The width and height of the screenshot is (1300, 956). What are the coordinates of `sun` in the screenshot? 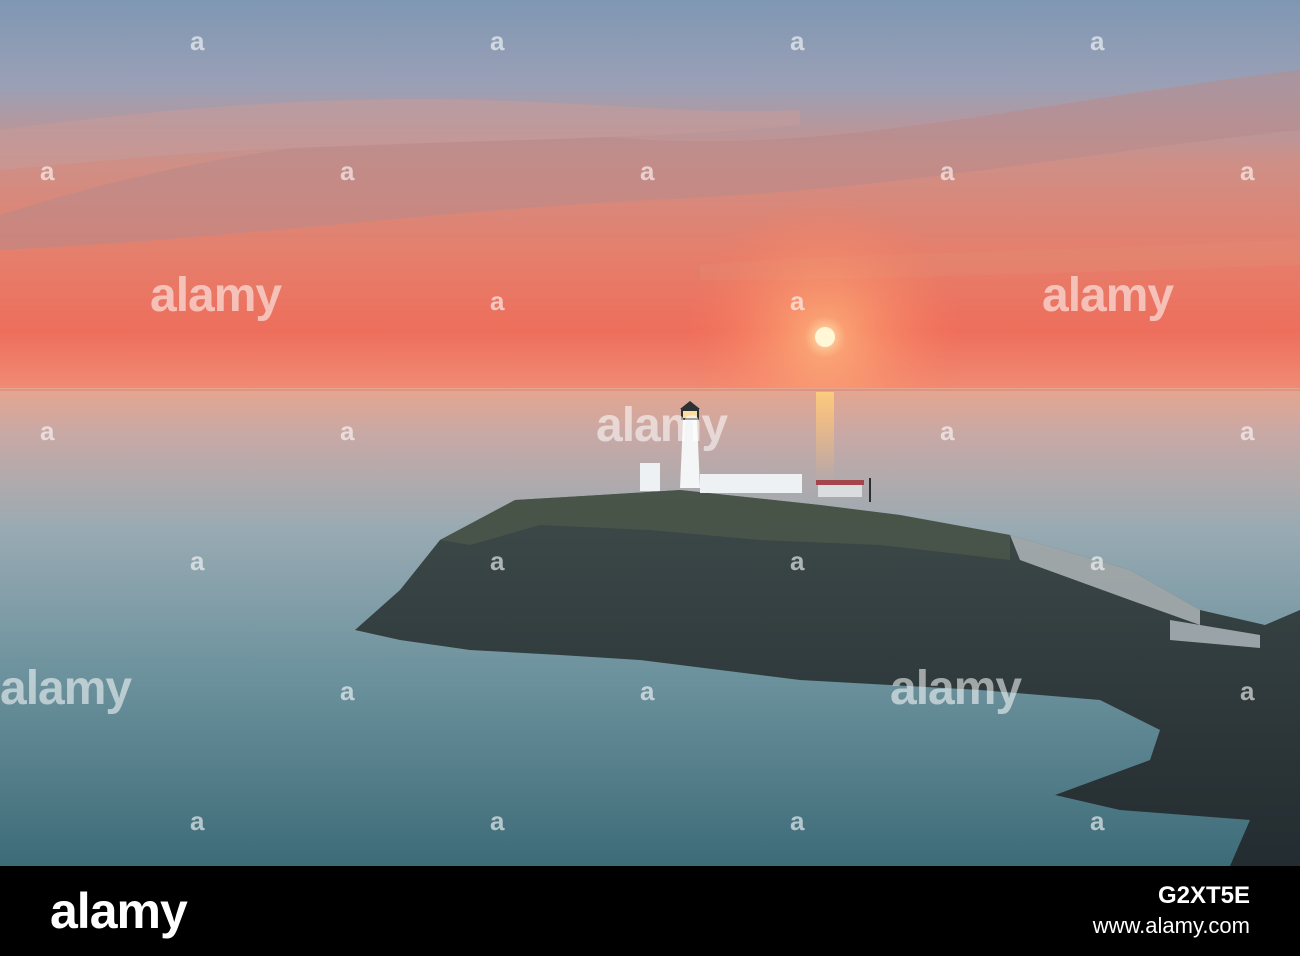 It's located at (825, 337).